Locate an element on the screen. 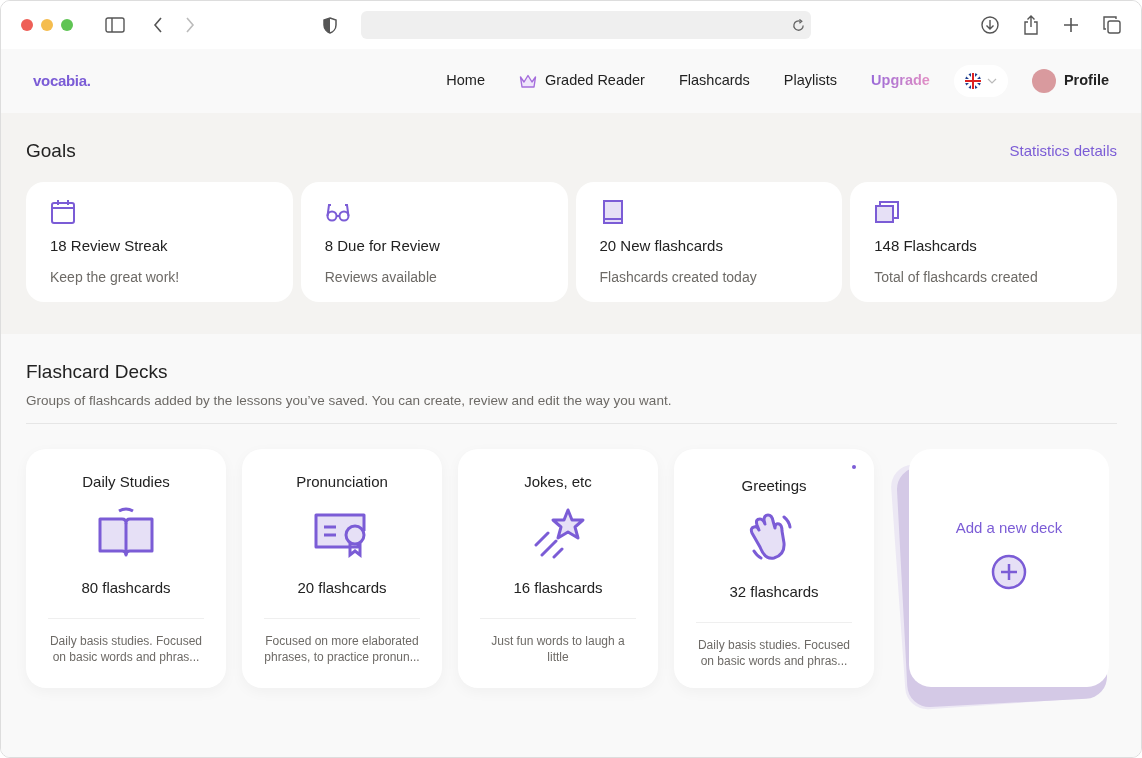  goal-title: 18 Review Streak is located at coordinates (109, 245).